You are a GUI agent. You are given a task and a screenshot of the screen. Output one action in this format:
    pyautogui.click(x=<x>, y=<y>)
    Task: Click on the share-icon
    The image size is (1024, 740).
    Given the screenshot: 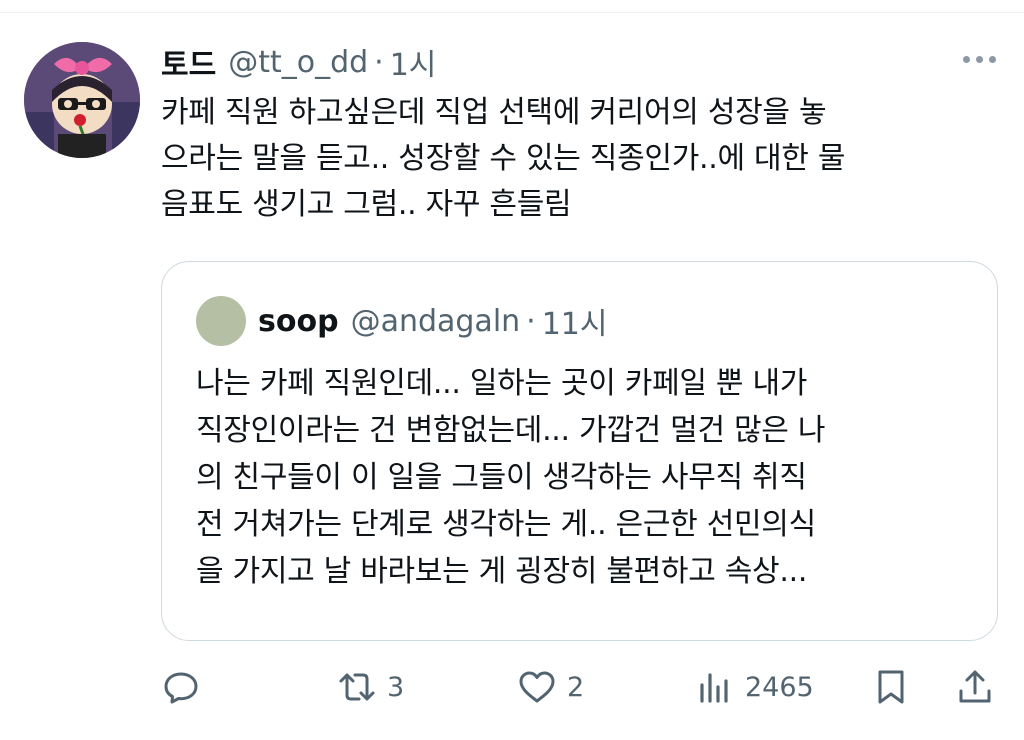 What is the action you would take?
    pyautogui.click(x=975, y=686)
    